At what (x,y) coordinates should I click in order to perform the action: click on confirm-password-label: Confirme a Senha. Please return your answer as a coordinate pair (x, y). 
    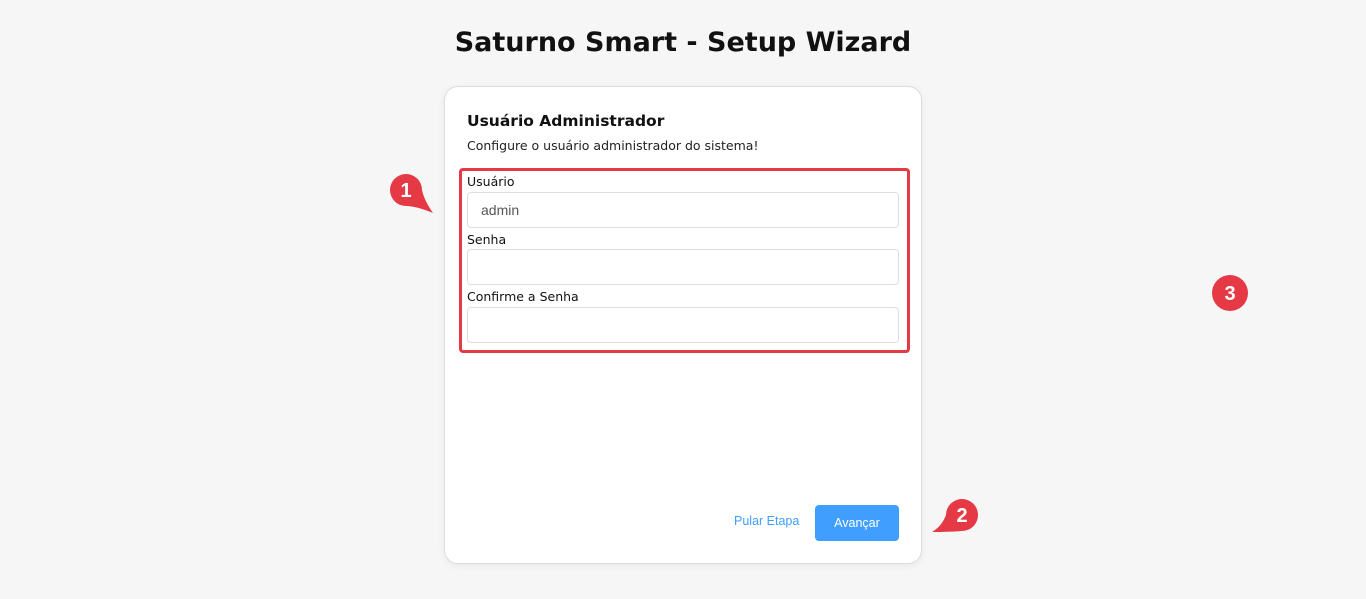
    Looking at the image, I should click on (523, 296).